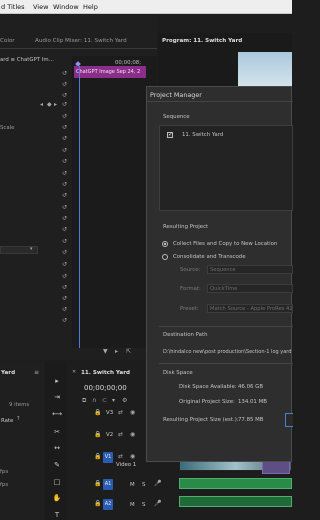 Image resolution: width=320 pixels, height=520 pixels. What do you see at coordinates (90, 7) in the screenshot?
I see `menu-help: Help` at bounding box center [90, 7].